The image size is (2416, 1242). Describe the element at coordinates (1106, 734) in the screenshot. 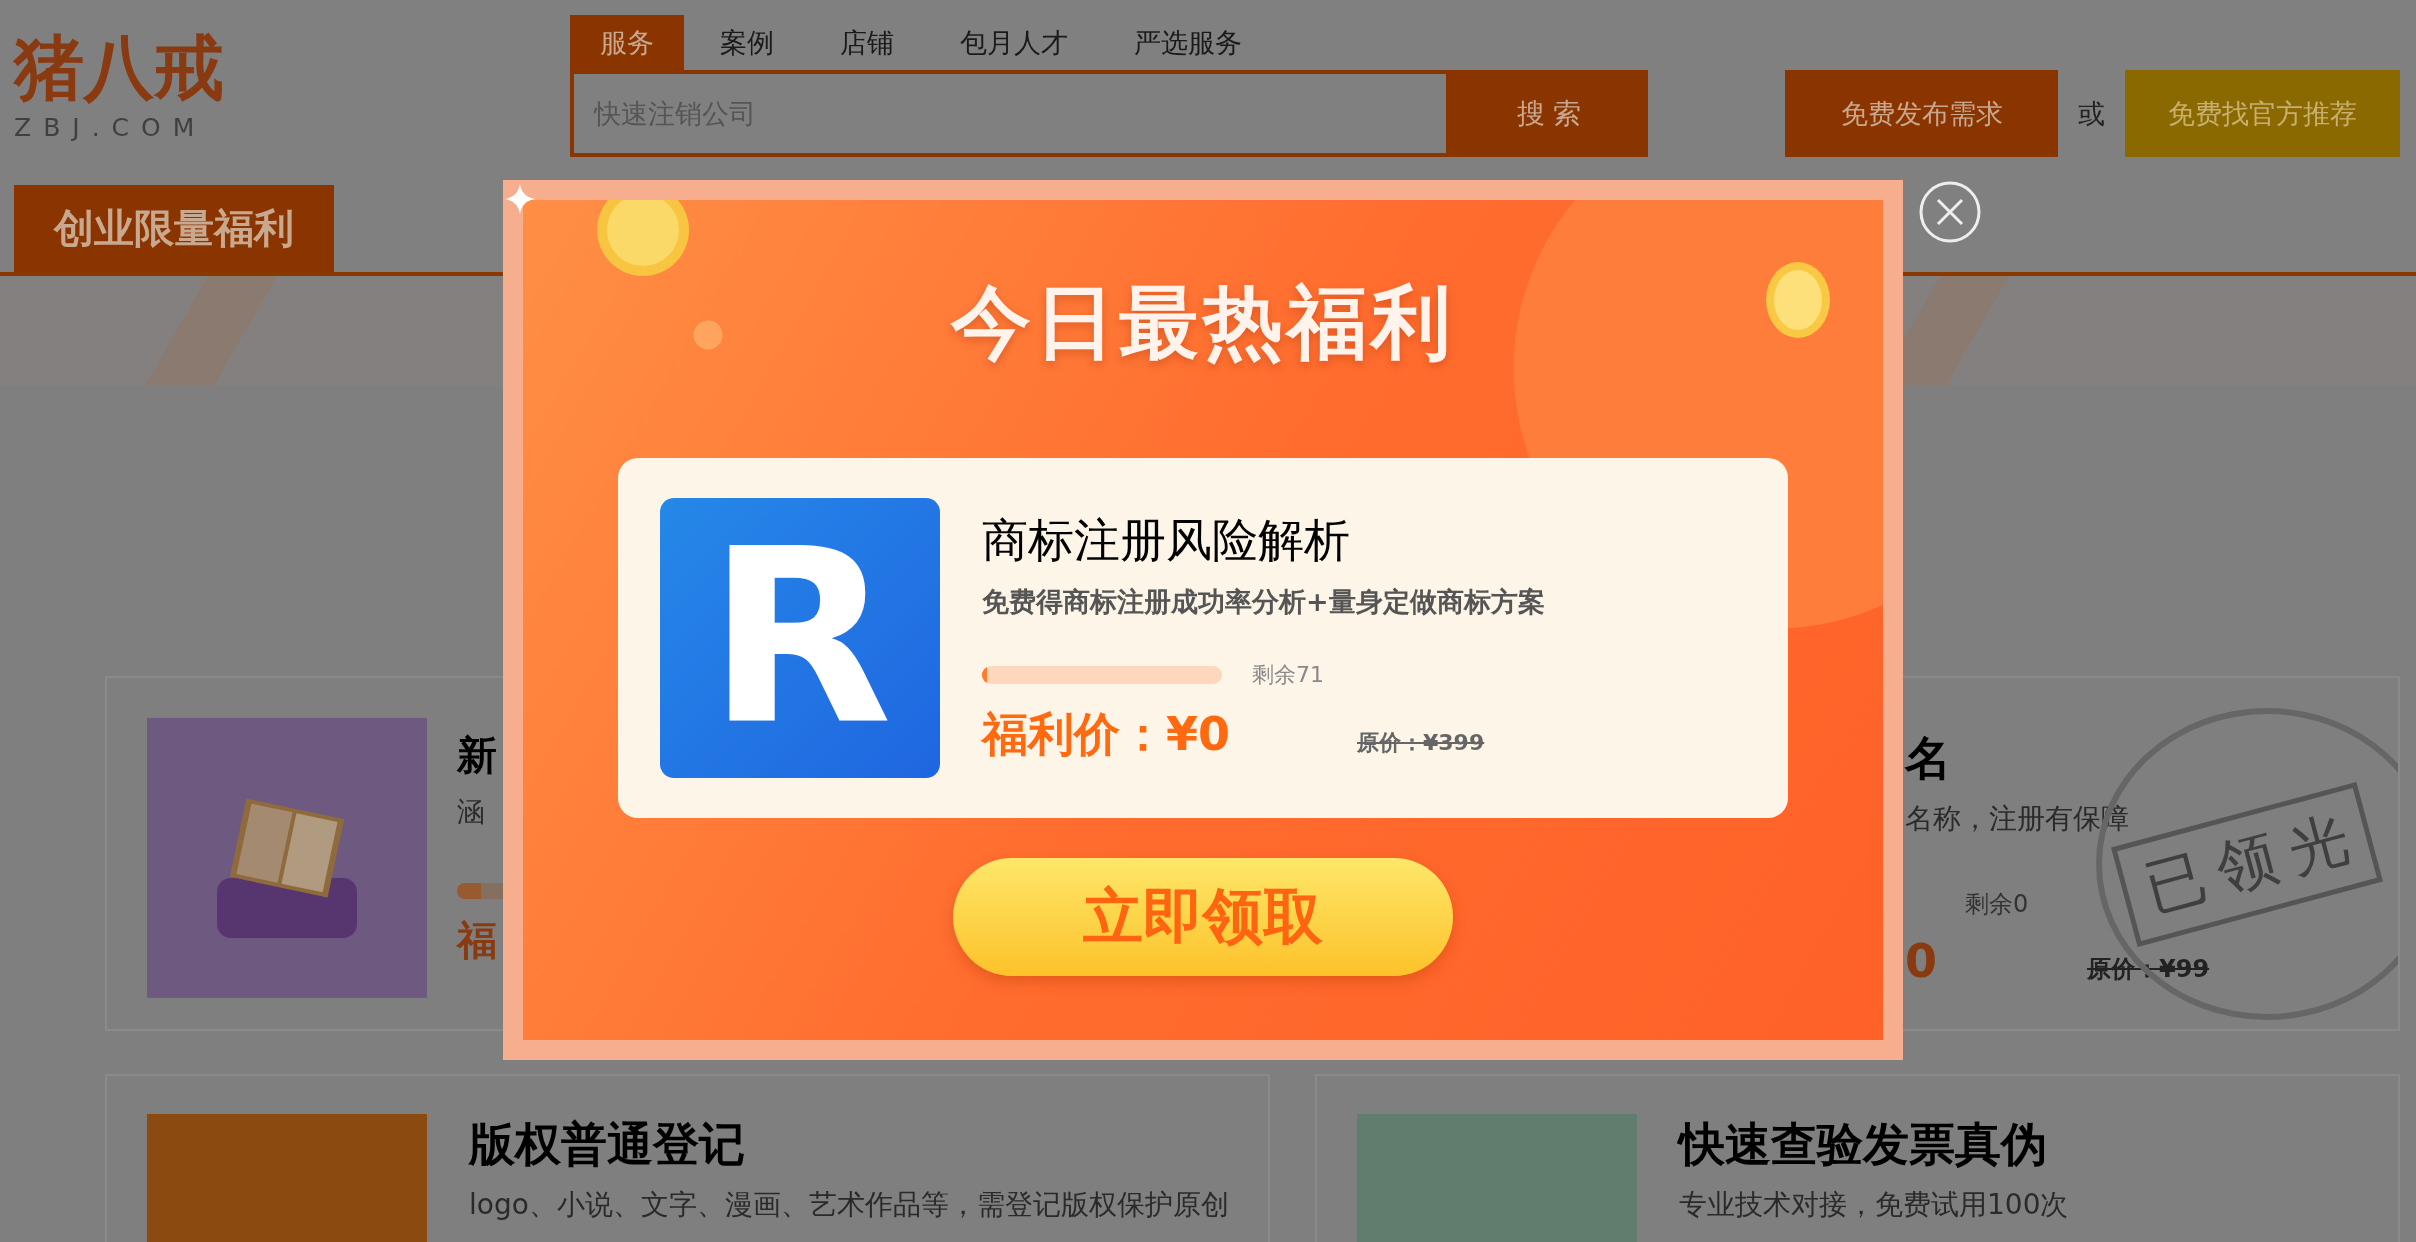

I see `offer-price: 福利价：¥0` at that location.